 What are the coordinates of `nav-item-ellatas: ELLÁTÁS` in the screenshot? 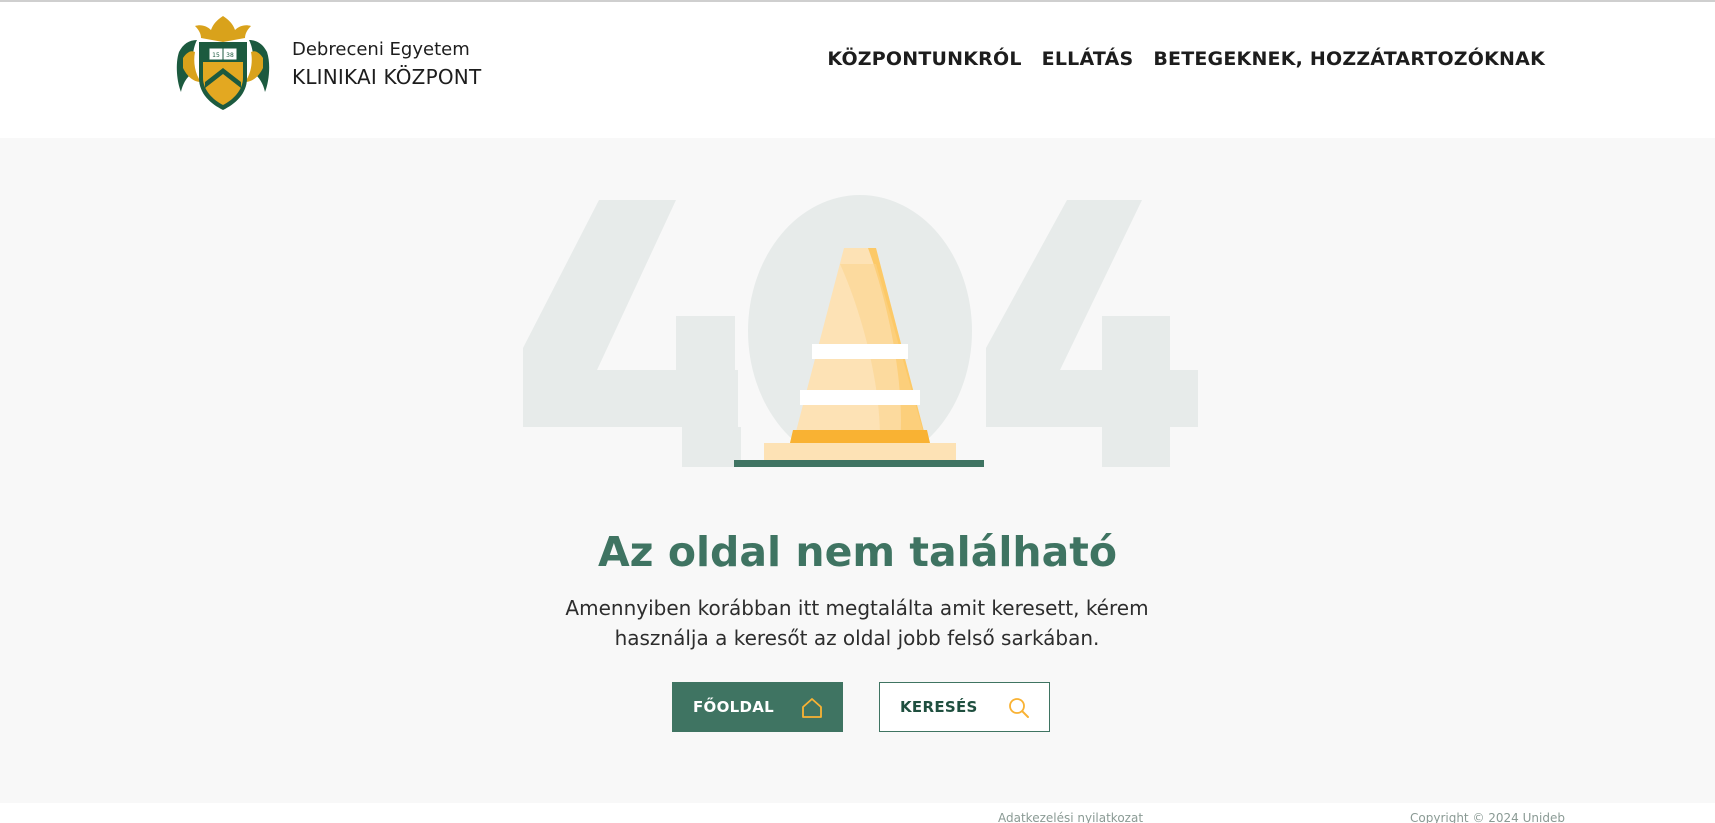 It's located at (1088, 59).